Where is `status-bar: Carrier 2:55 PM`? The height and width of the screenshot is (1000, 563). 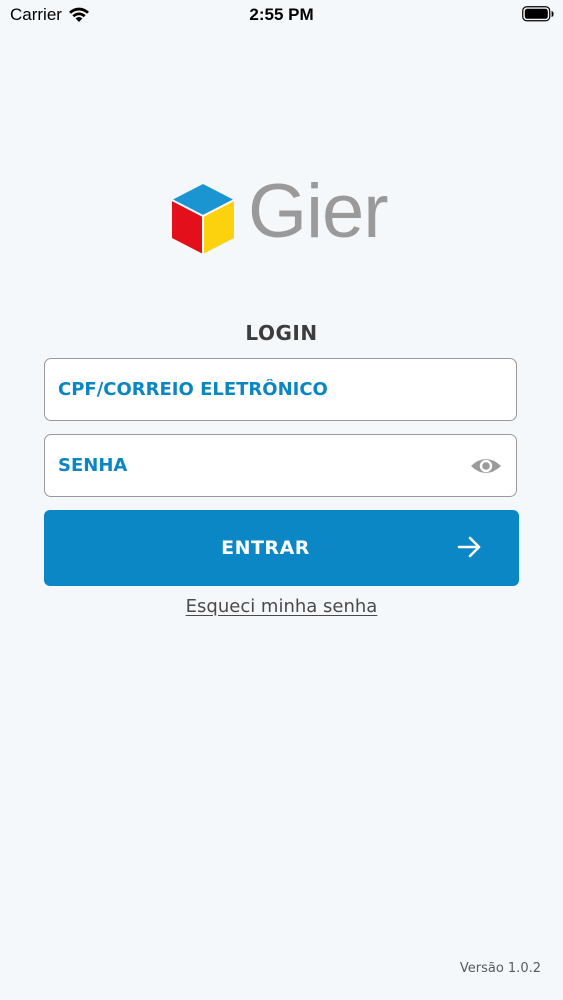 status-bar: Carrier 2:55 PM is located at coordinates (281, 15).